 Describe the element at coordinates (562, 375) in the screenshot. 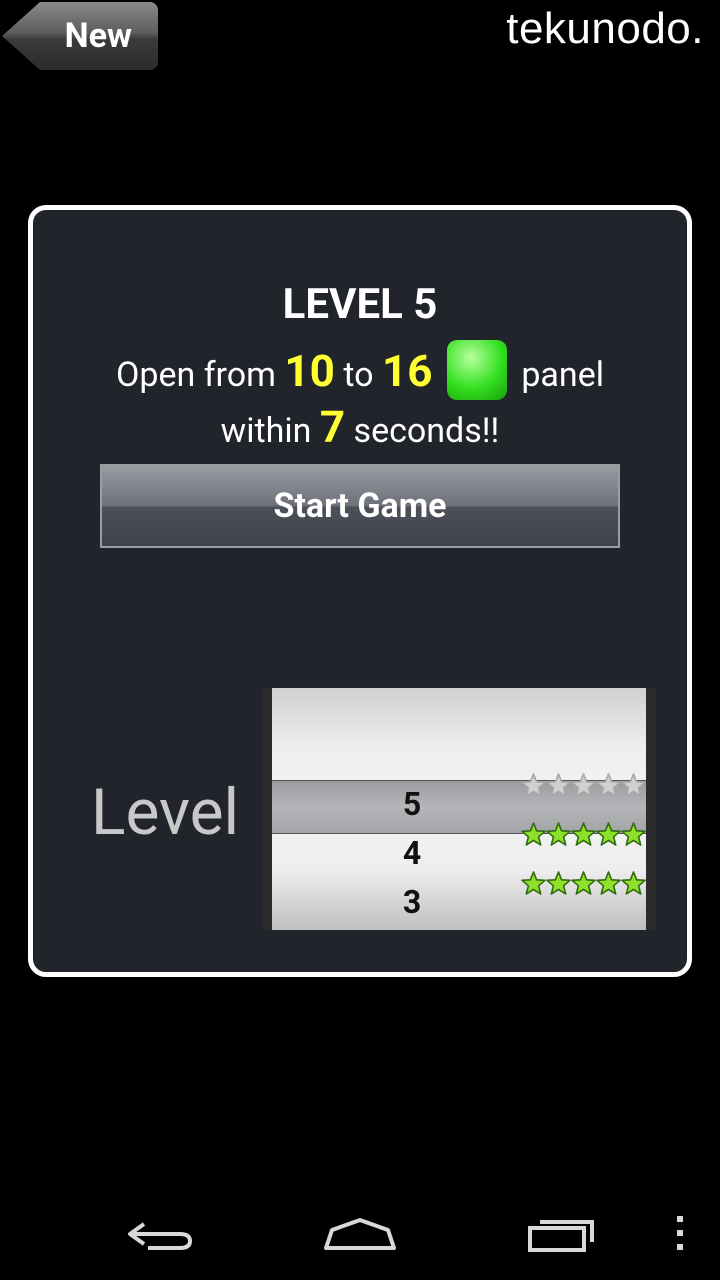

I see `goal-panel-word: panel` at that location.